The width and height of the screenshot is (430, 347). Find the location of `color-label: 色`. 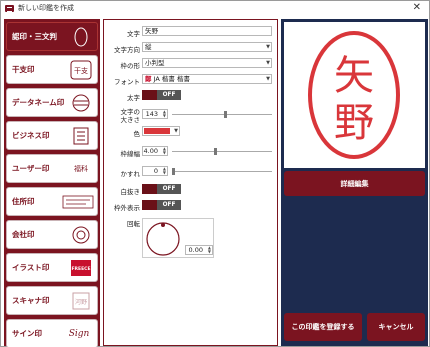

color-label: 色 is located at coordinates (137, 134).